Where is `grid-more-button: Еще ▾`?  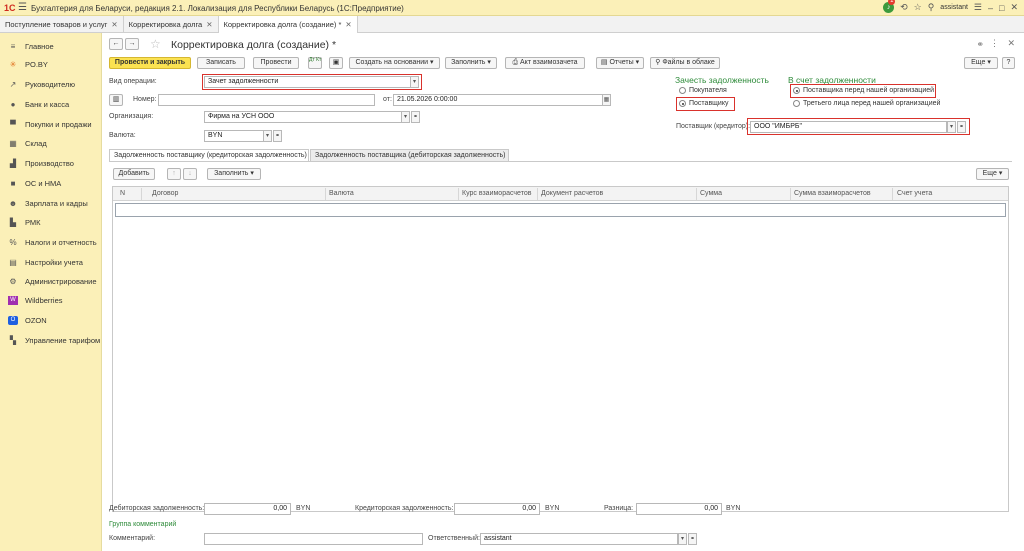 grid-more-button: Еще ▾ is located at coordinates (992, 174).